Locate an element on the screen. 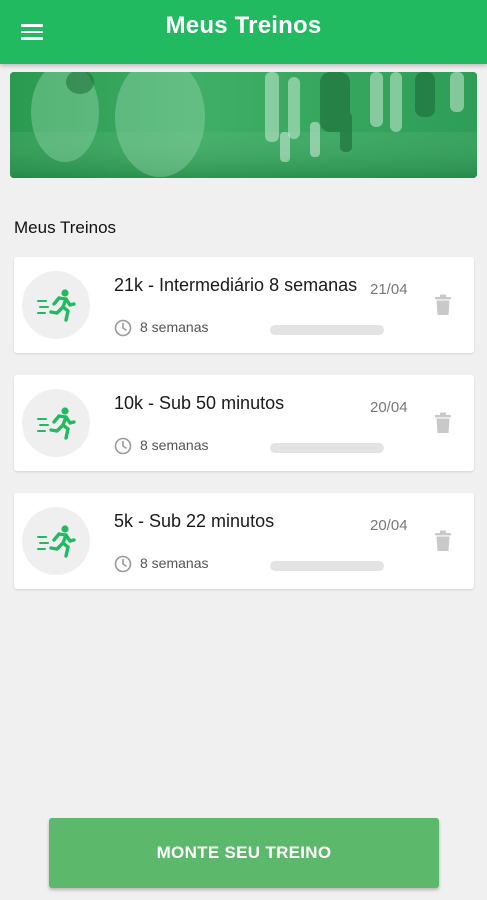 The height and width of the screenshot is (900, 487). create-workout-button: MONTE SEU TREINO is located at coordinates (244, 853).